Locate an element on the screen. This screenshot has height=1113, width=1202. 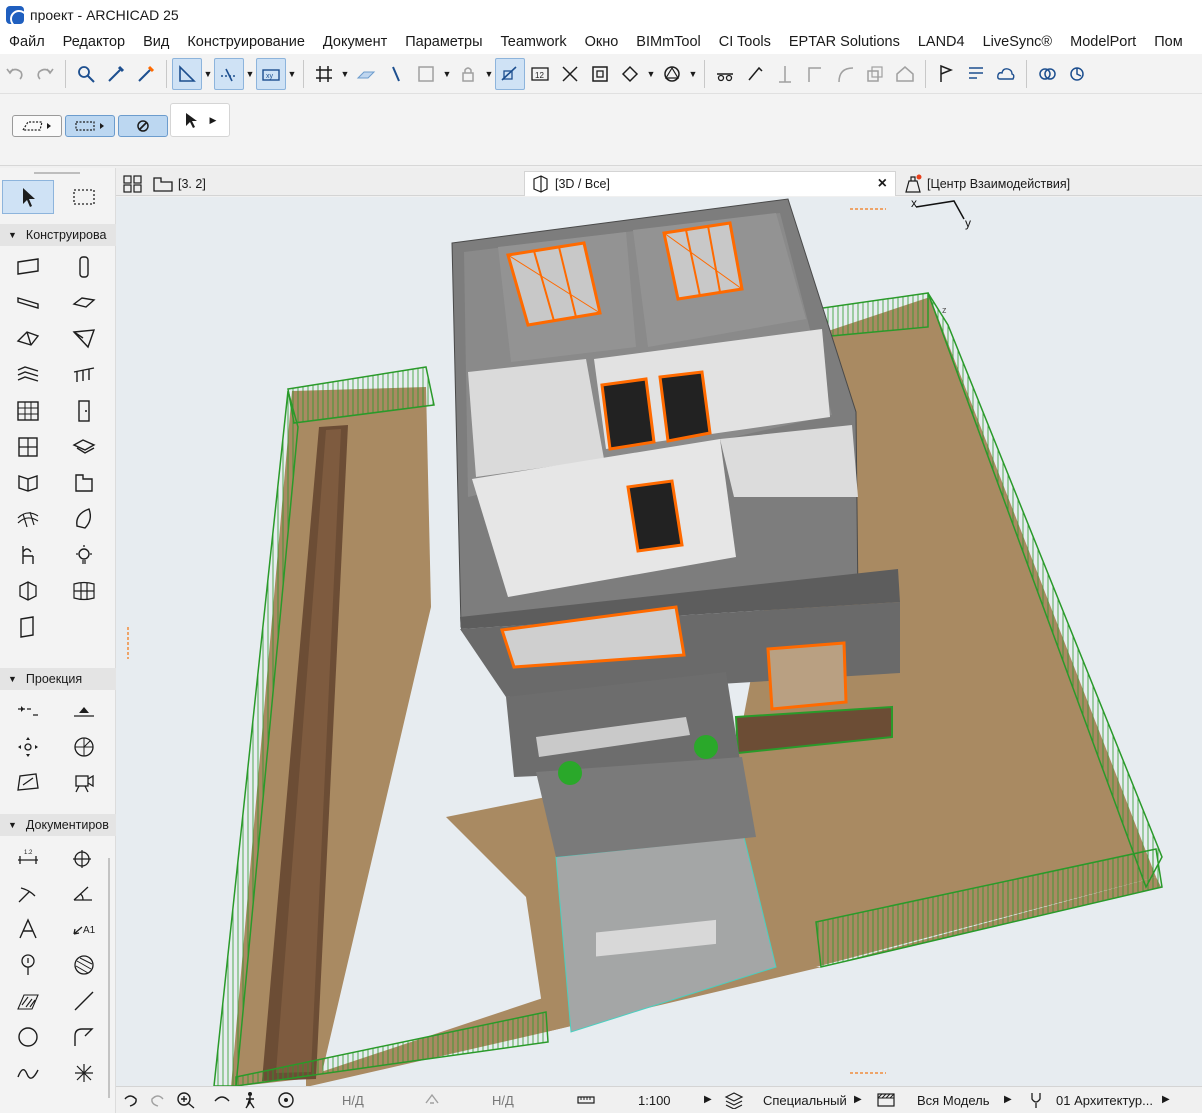
menu-land4: LAND4 is located at coordinates (941, 42).